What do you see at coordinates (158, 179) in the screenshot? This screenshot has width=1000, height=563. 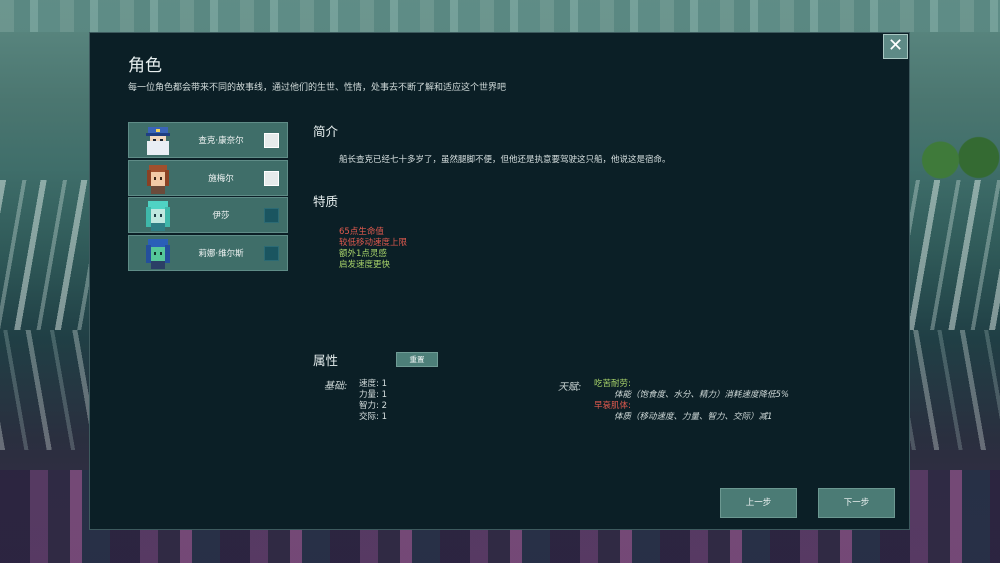 I see `shimeier-portrait-icon` at bounding box center [158, 179].